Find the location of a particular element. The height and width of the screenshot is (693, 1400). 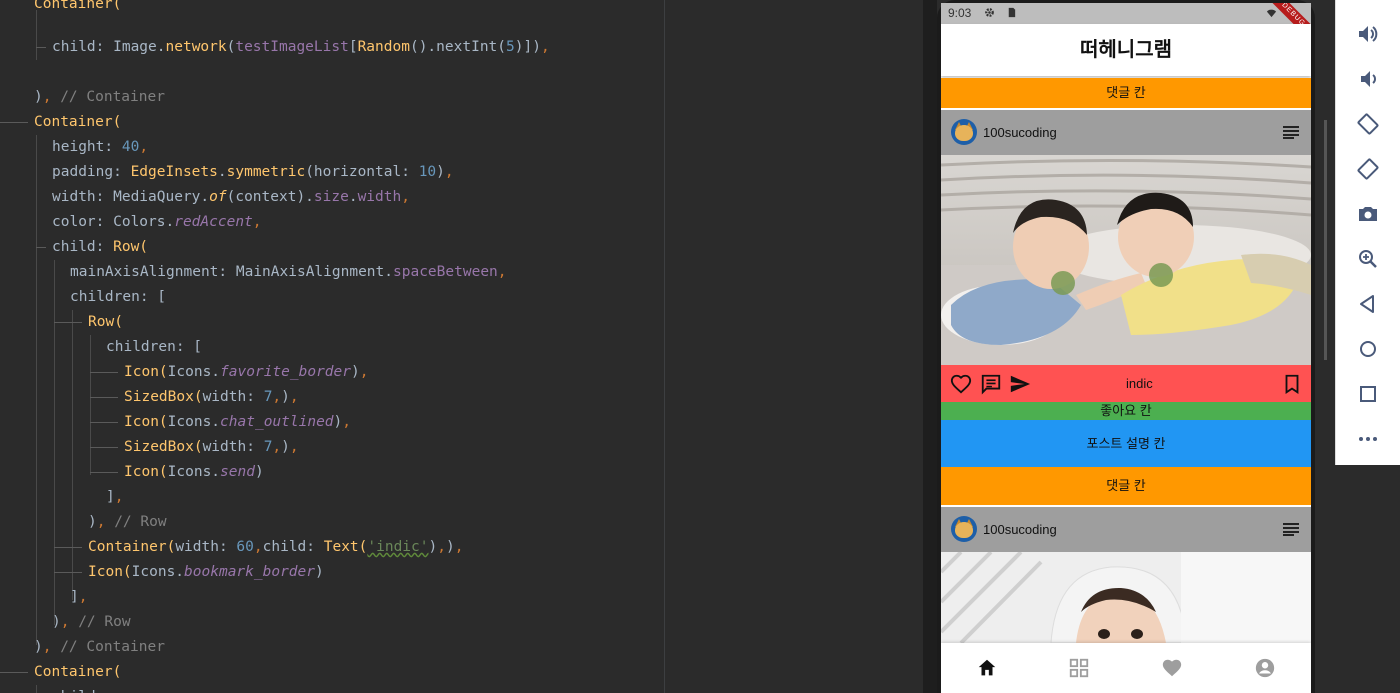

code-token: height: is located at coordinates (87, 147).